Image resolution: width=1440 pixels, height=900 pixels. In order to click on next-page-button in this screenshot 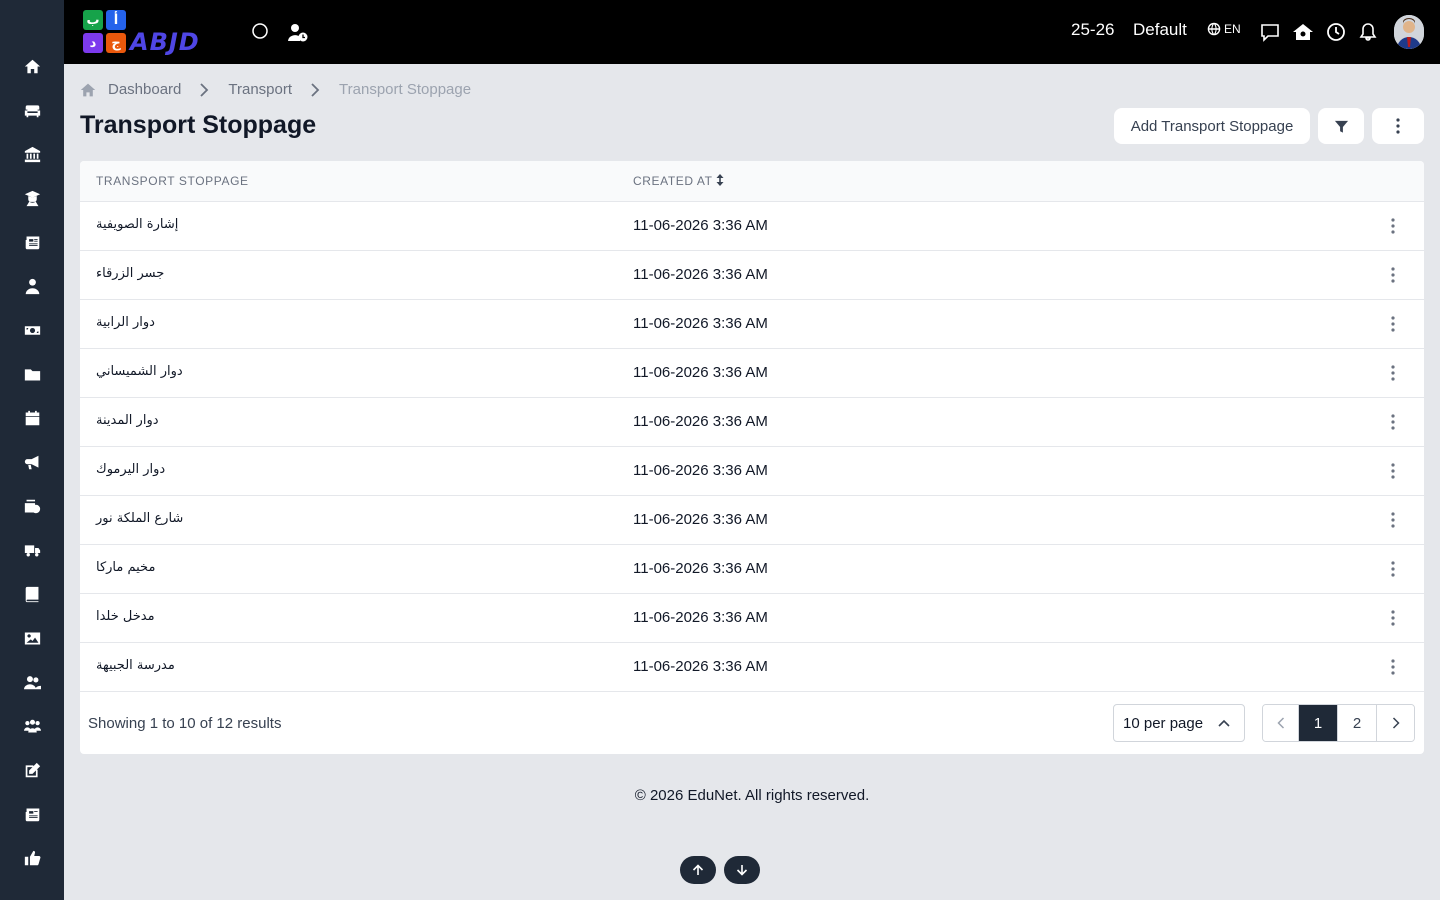, I will do `click(1395, 723)`.